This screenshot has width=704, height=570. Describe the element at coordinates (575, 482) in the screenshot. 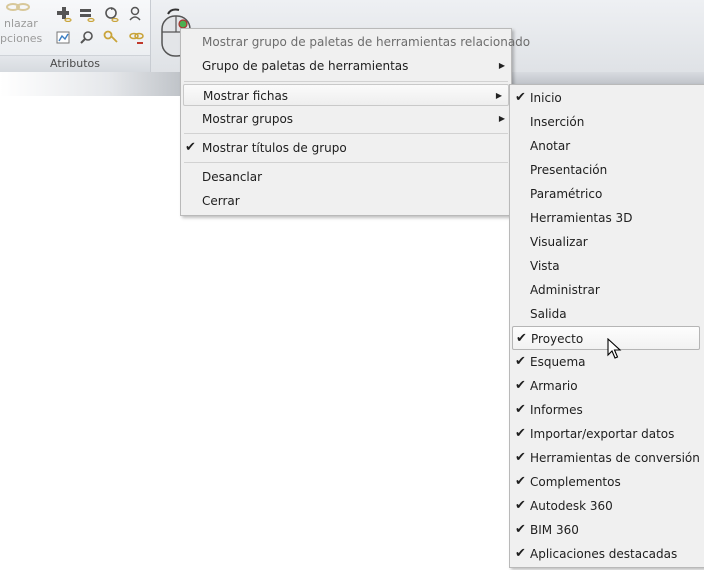

I see `submenu-item-label: Complementos` at that location.